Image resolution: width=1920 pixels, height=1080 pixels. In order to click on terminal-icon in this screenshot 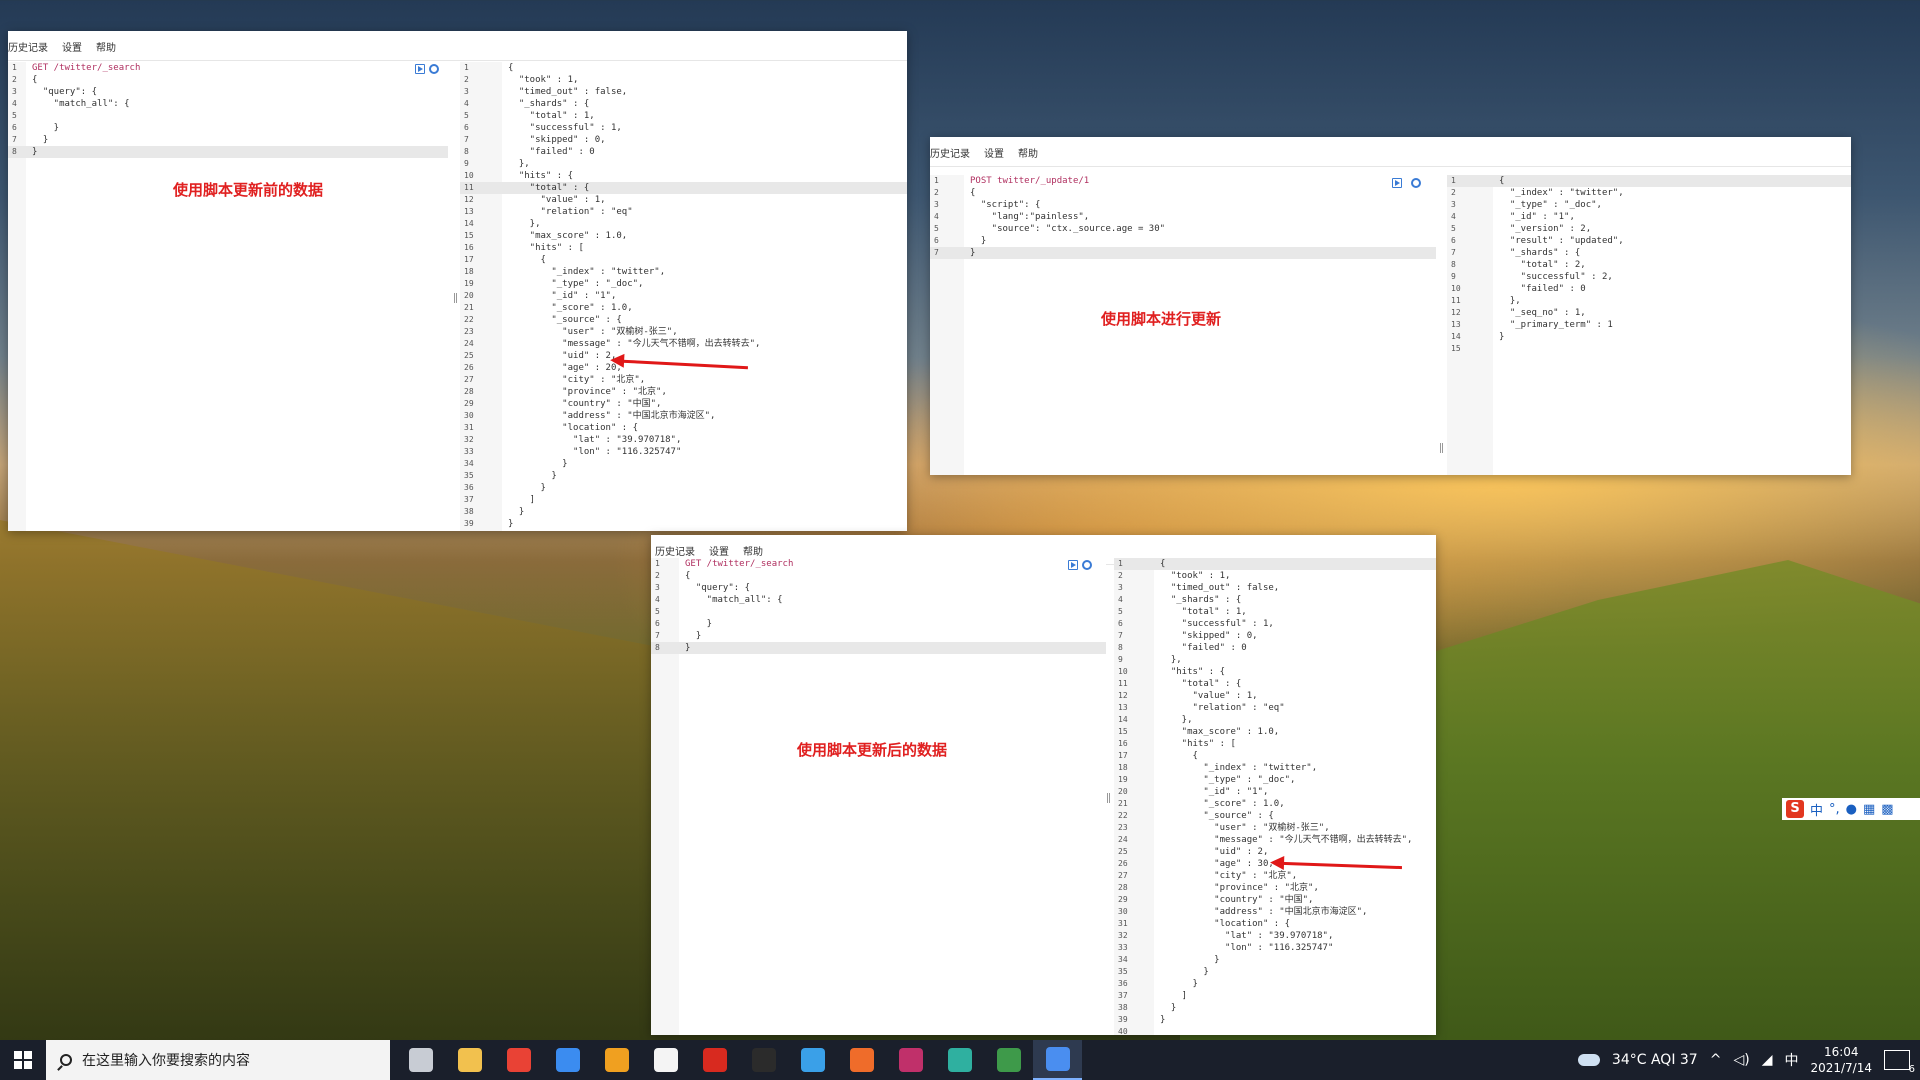, I will do `click(763, 1060)`.